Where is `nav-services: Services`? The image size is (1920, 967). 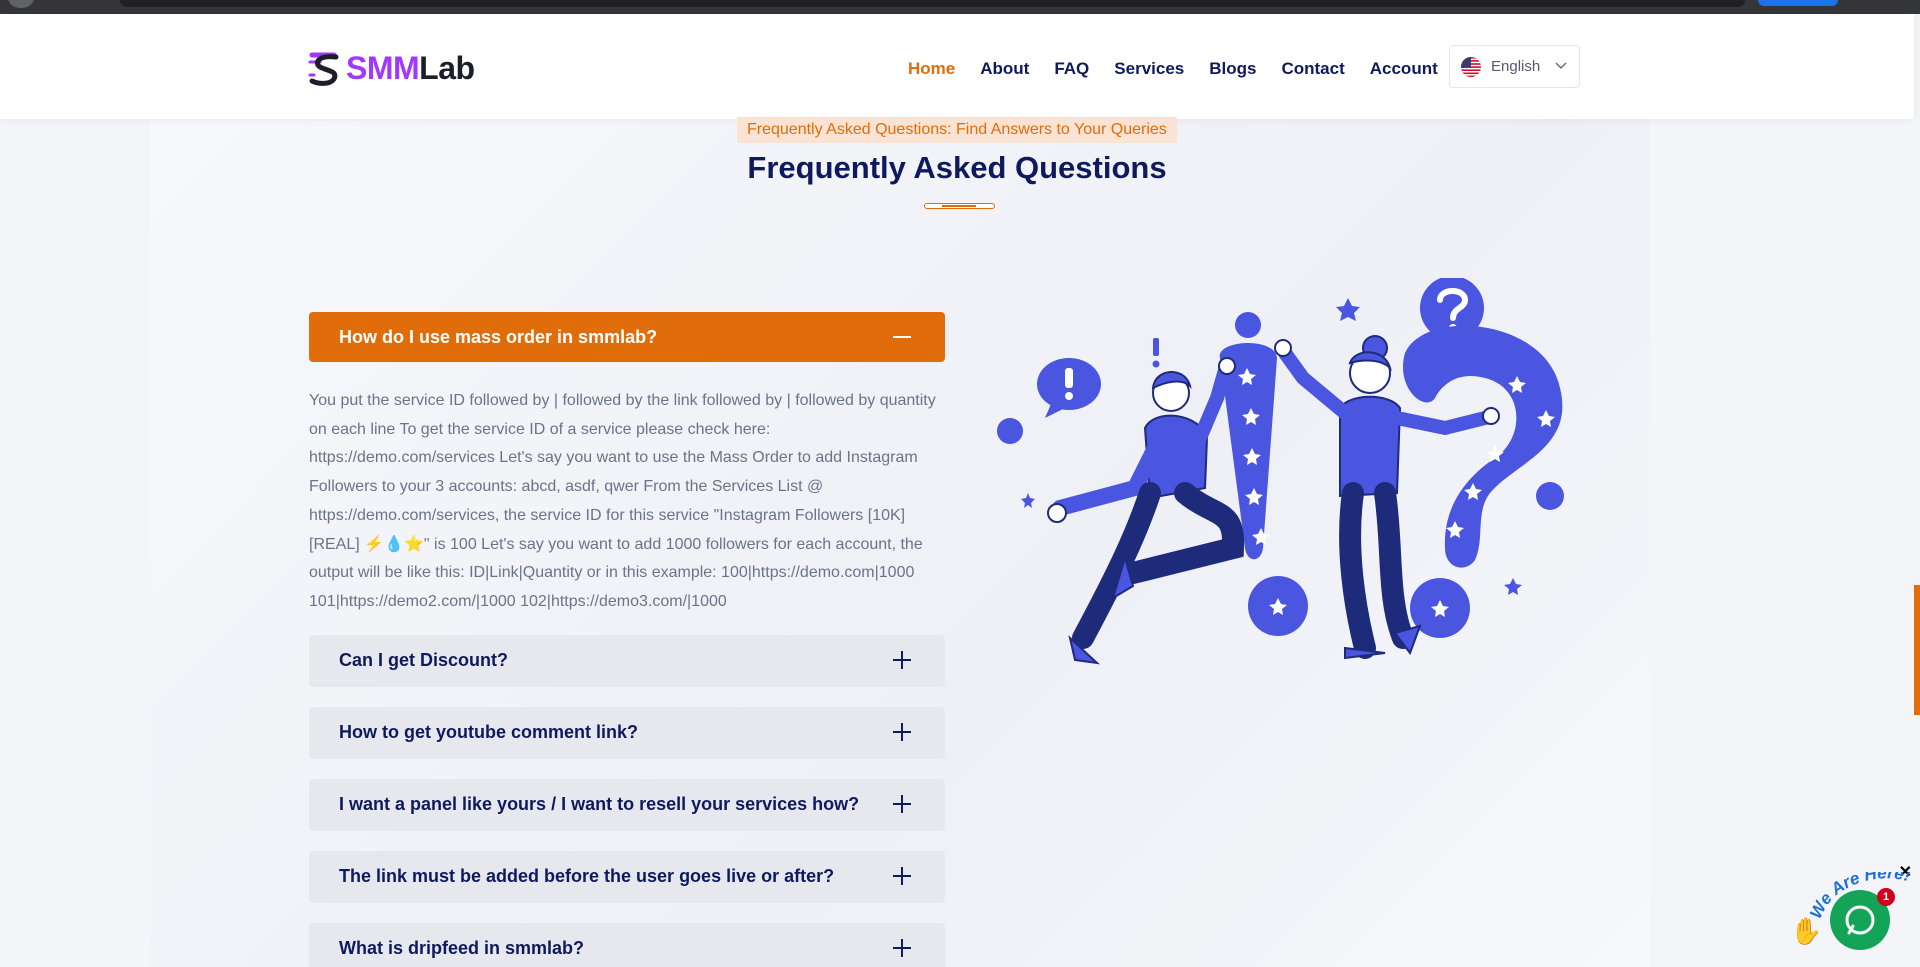
nav-services: Services is located at coordinates (1149, 69).